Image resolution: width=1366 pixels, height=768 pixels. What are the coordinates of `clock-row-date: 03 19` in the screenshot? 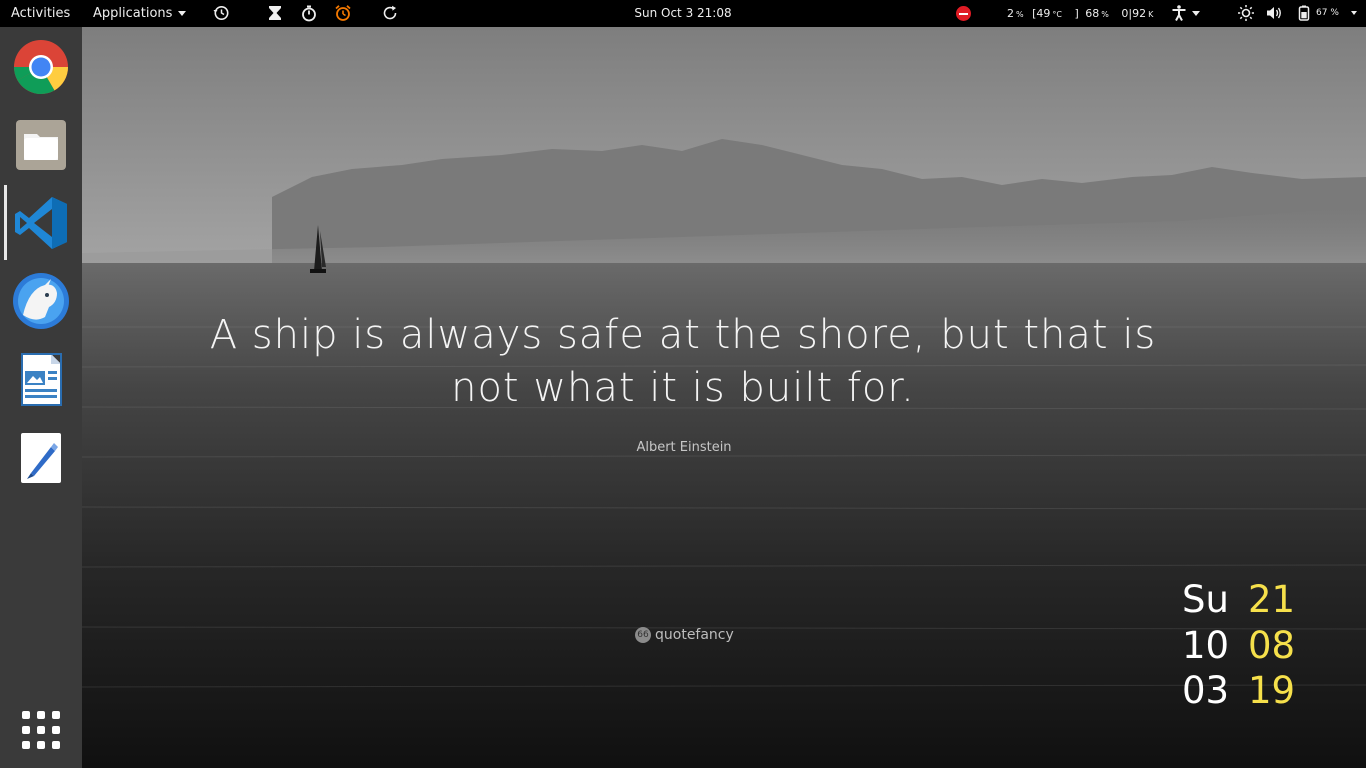 It's located at (1257, 691).